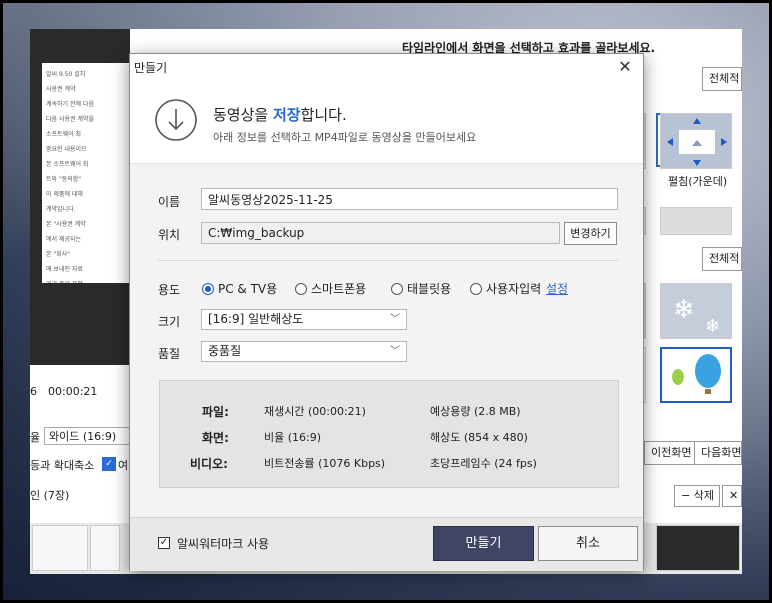  Describe the element at coordinates (70, 119) in the screenshot. I see `preview-line: 다음 사용권 계약을` at that location.